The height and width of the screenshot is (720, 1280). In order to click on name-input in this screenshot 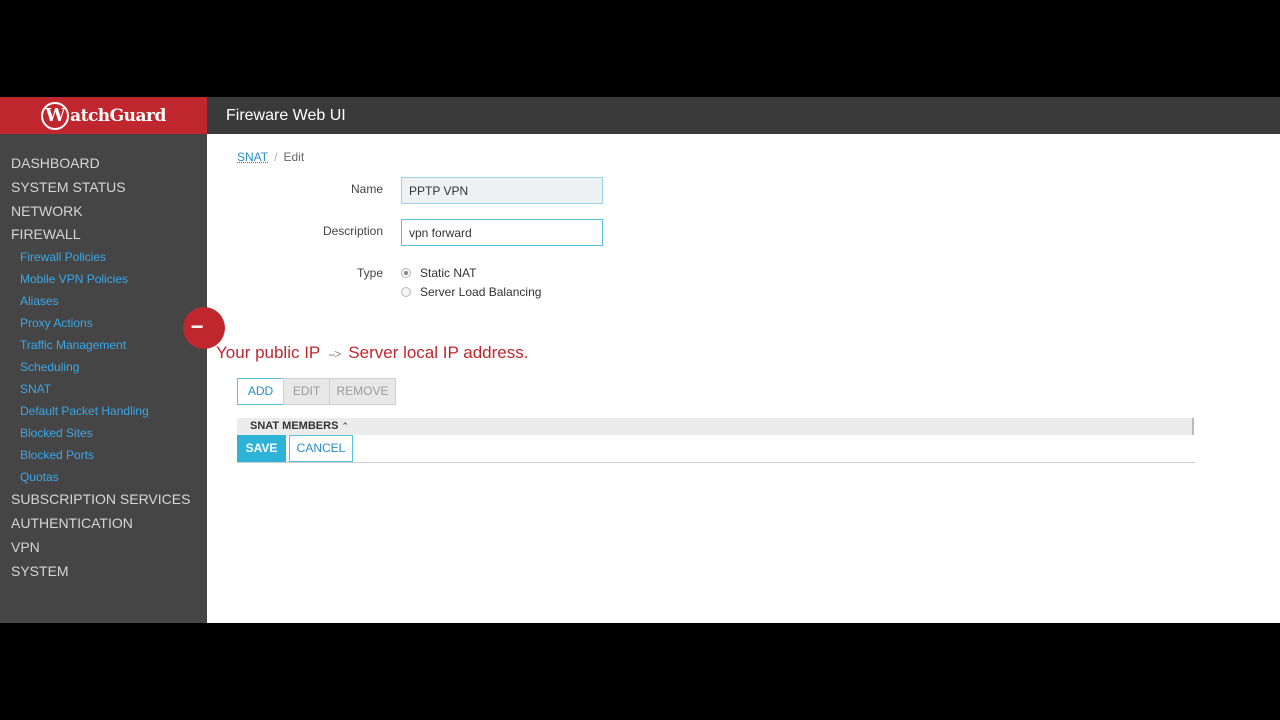, I will do `click(502, 190)`.